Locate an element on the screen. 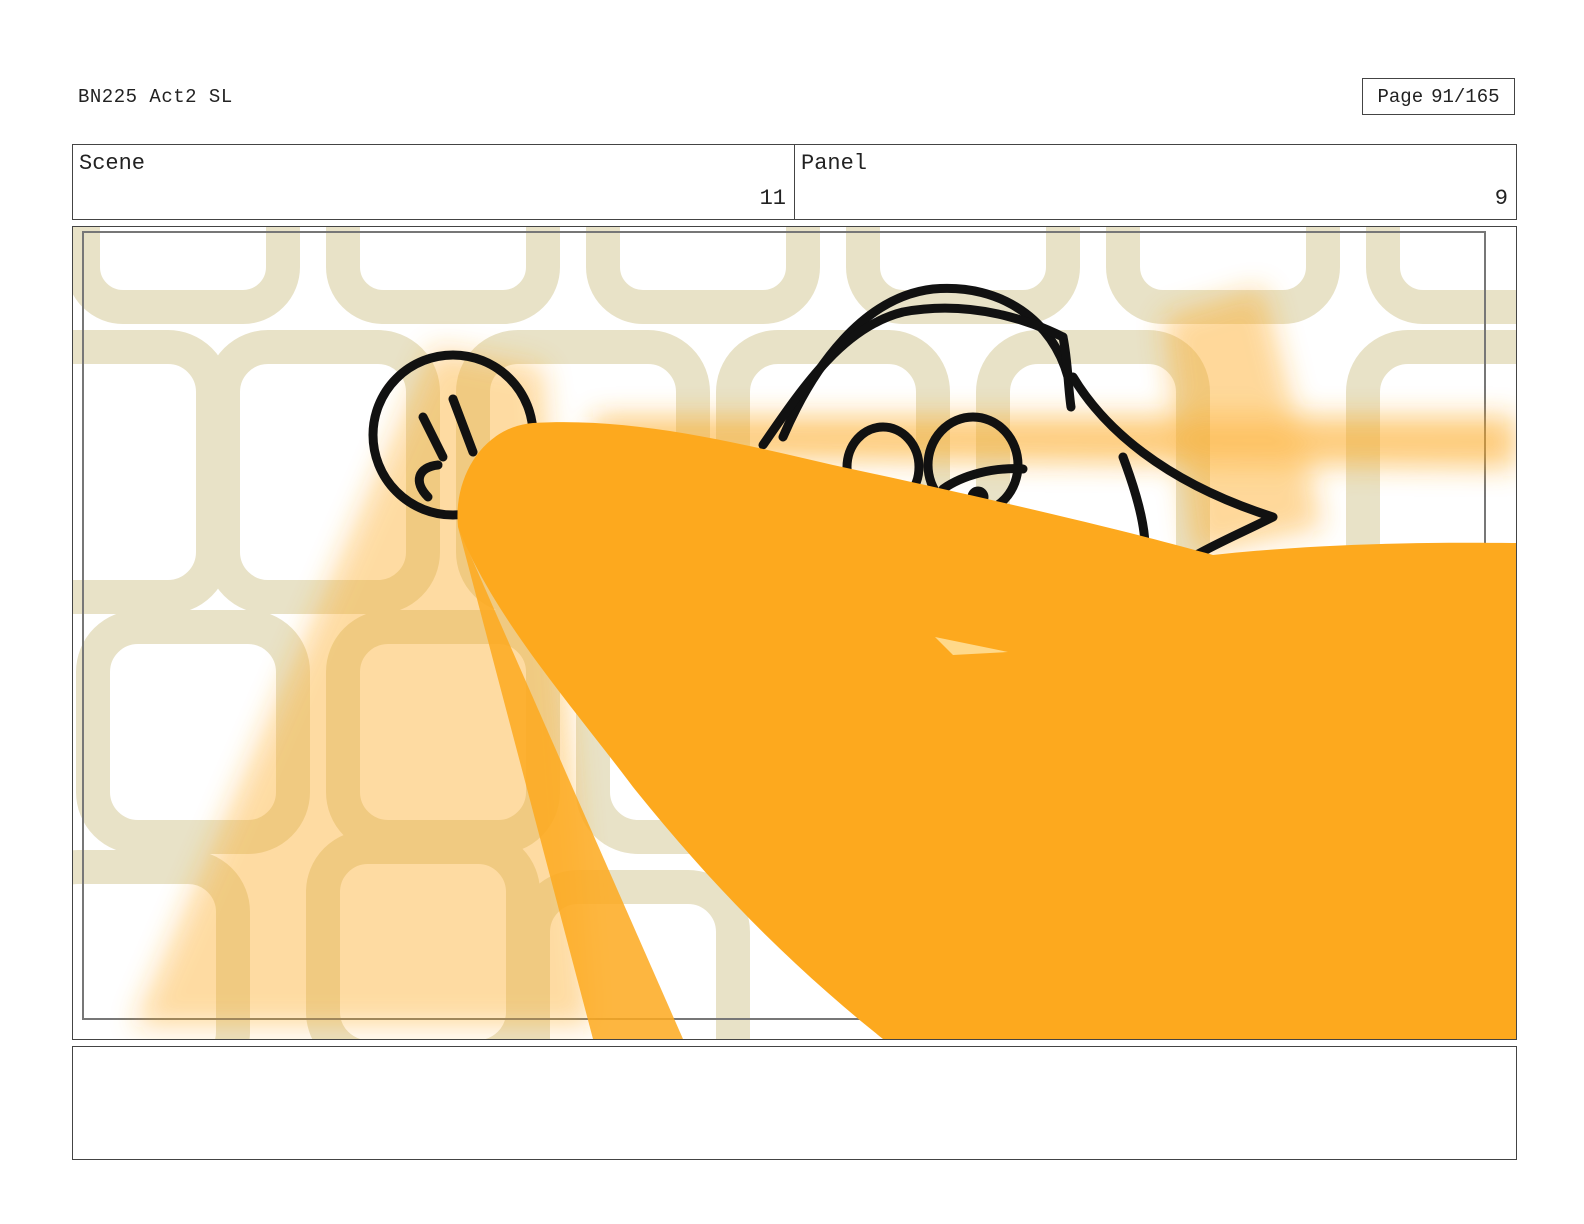 The height and width of the screenshot is (1224, 1584). scene-panel-row: Scene 11 Panel 9 is located at coordinates (794, 182).